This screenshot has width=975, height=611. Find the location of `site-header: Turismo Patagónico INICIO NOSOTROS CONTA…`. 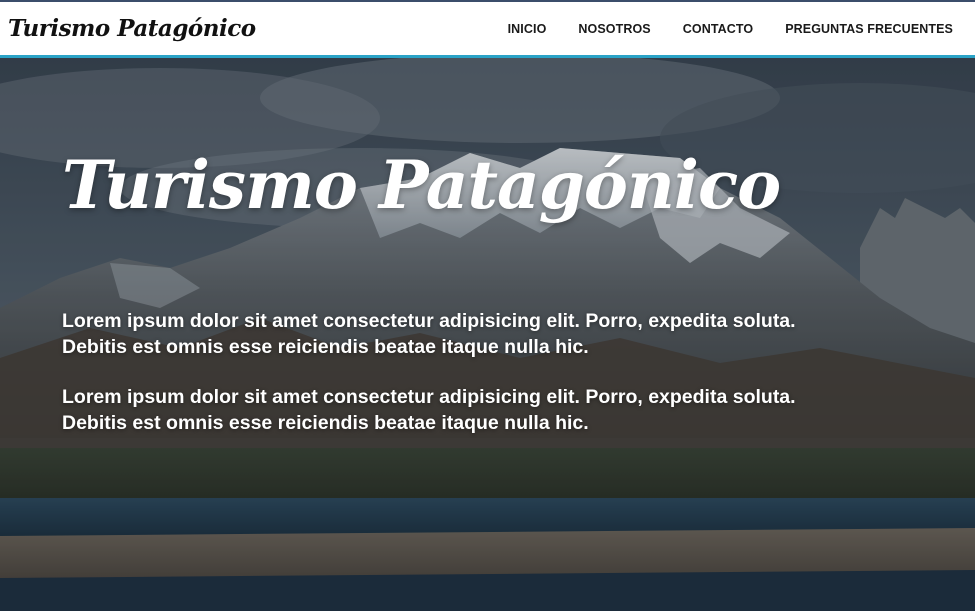

site-header: Turismo Patagónico INICIO NOSOTROS CONTA… is located at coordinates (487, 29).